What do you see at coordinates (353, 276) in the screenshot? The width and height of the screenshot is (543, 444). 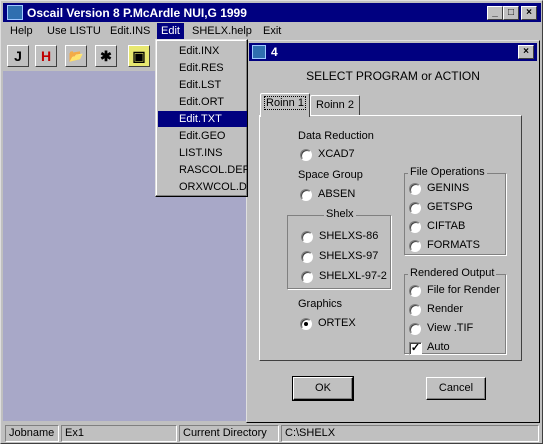 I see `radio-label: SHELXL-97-2` at bounding box center [353, 276].